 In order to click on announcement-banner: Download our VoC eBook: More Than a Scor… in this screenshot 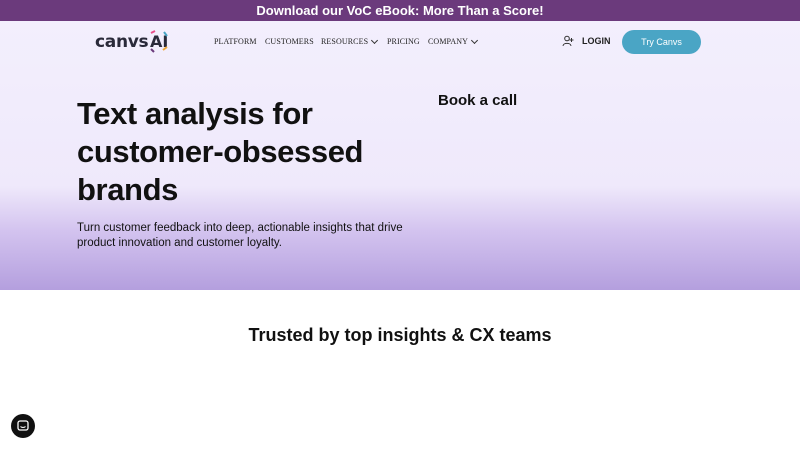, I will do `click(400, 10)`.